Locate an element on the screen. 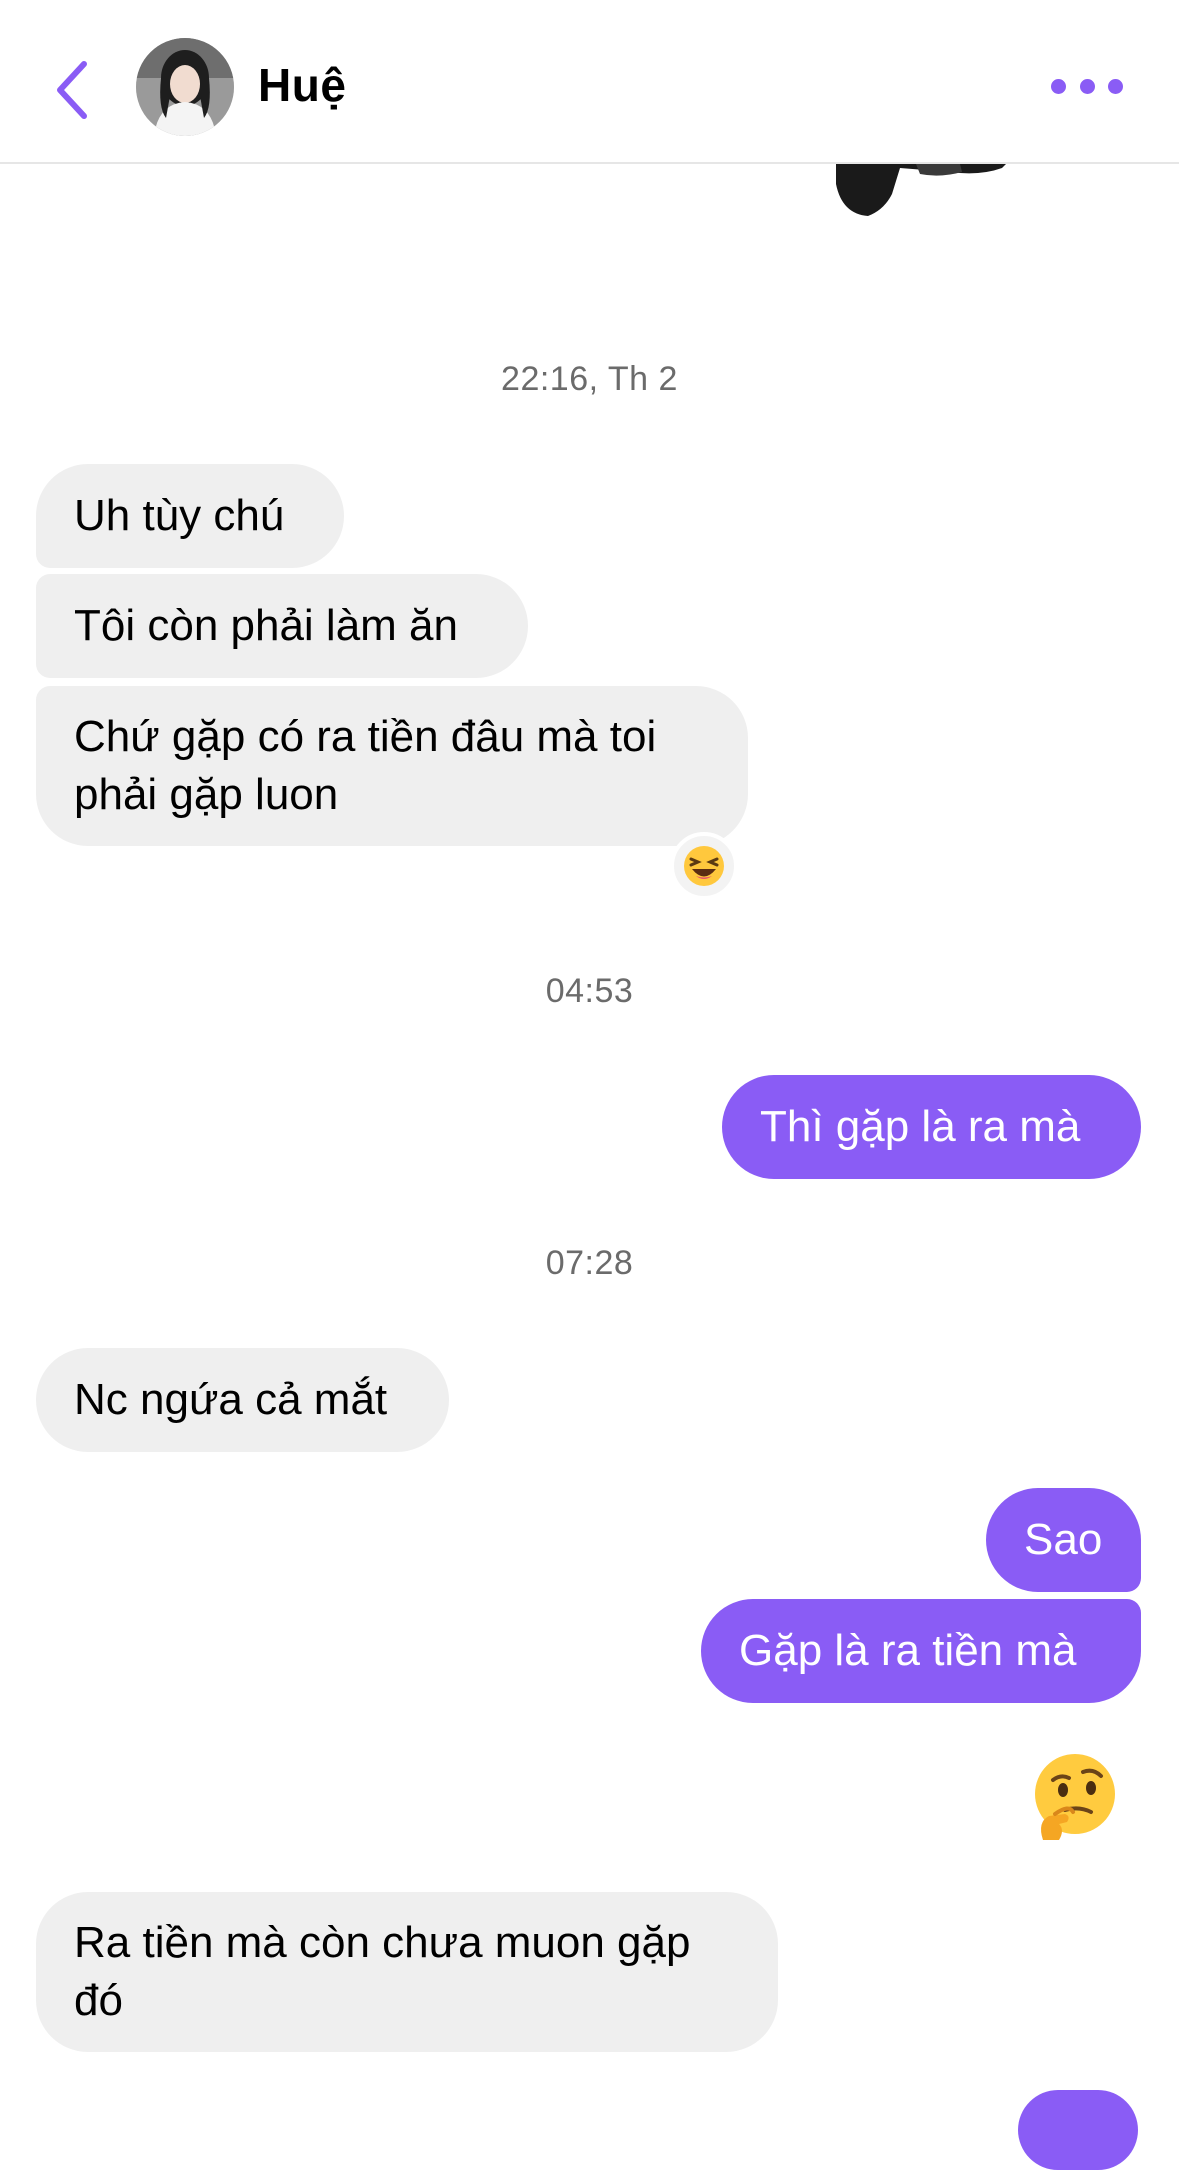  more-options-button is located at coordinates (1087, 86).